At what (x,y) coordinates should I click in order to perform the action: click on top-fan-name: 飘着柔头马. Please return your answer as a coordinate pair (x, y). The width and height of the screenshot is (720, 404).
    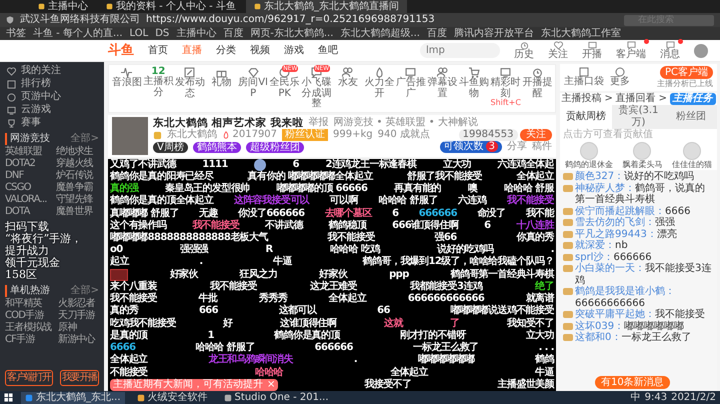
    Looking at the image, I should click on (642, 165).